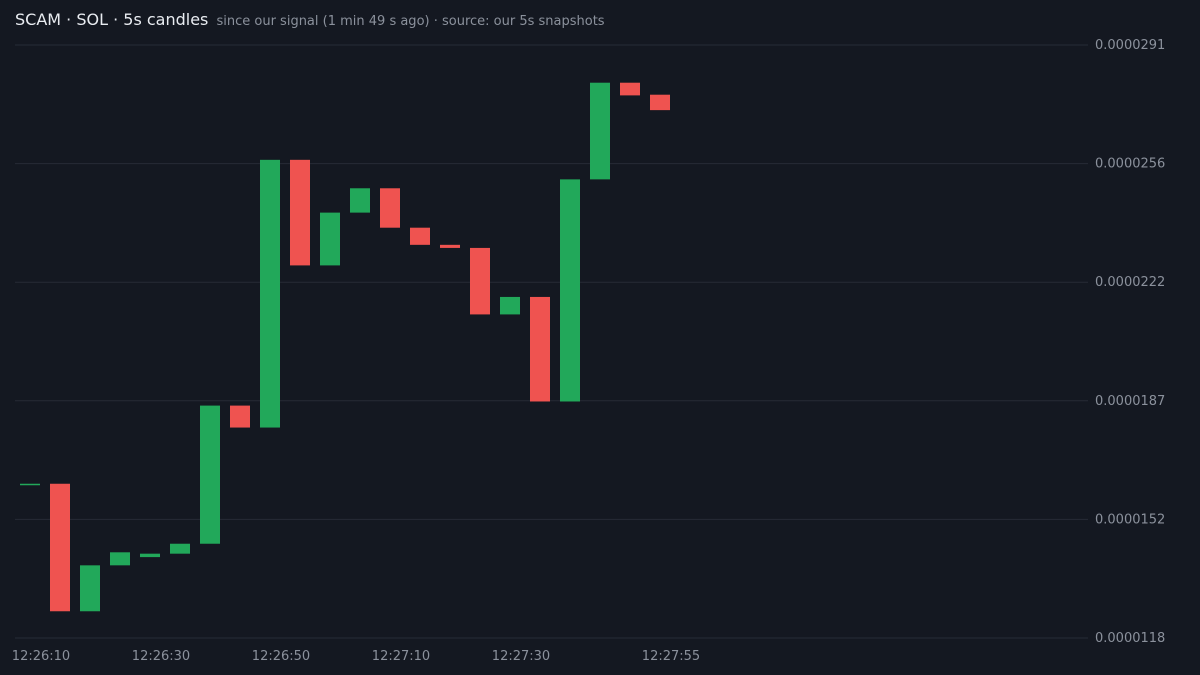 The image size is (1200, 675). What do you see at coordinates (161, 656) in the screenshot?
I see `x-tick-label: 12:26:30` at bounding box center [161, 656].